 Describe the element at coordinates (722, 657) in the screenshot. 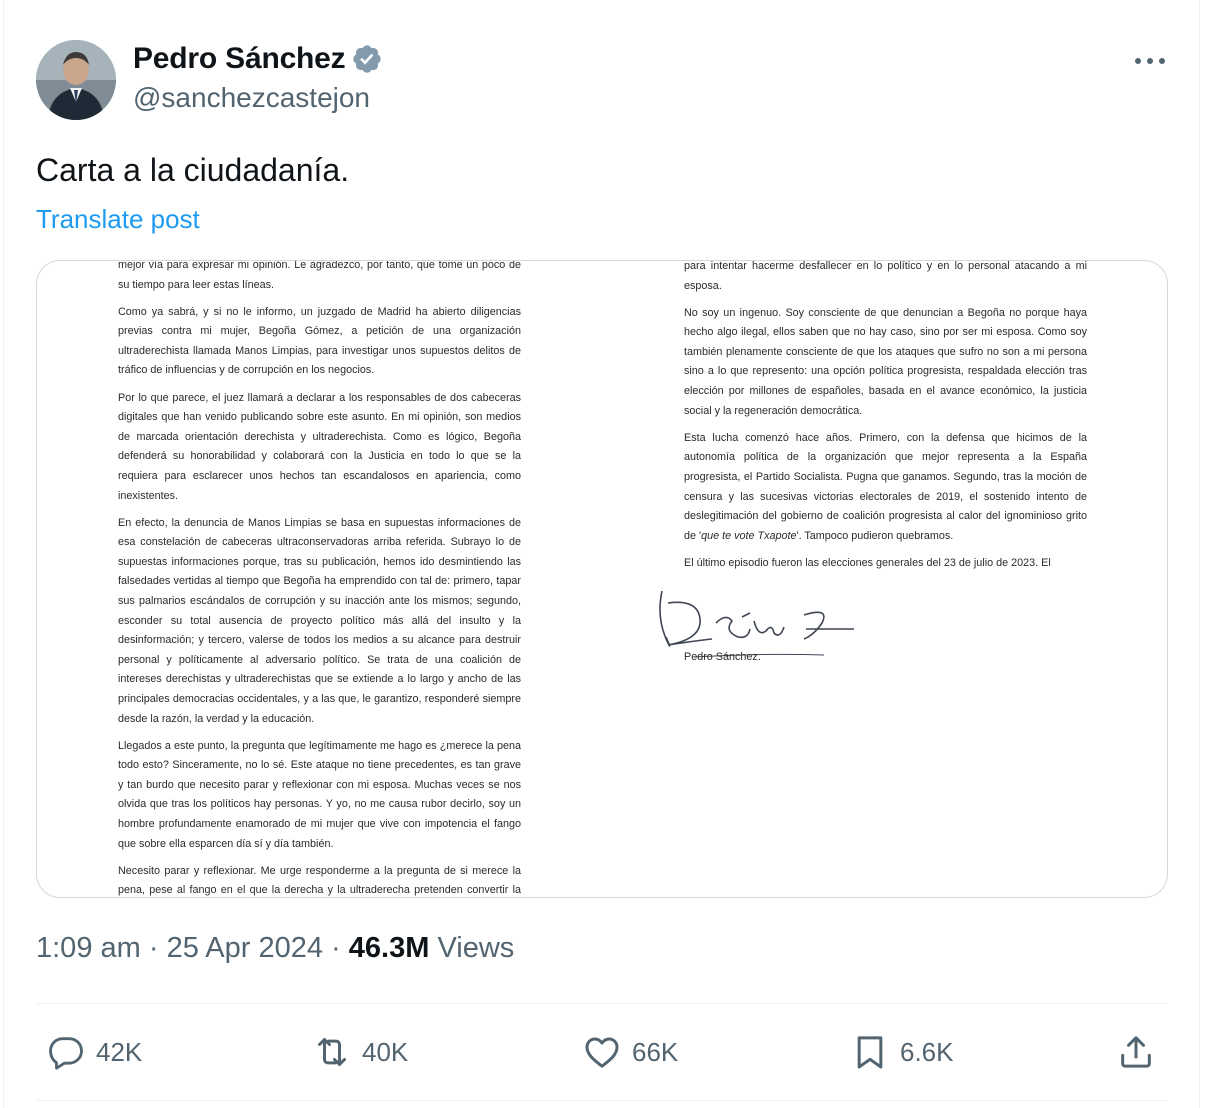

I see `signature-name: Pedro Sánchez.` at that location.